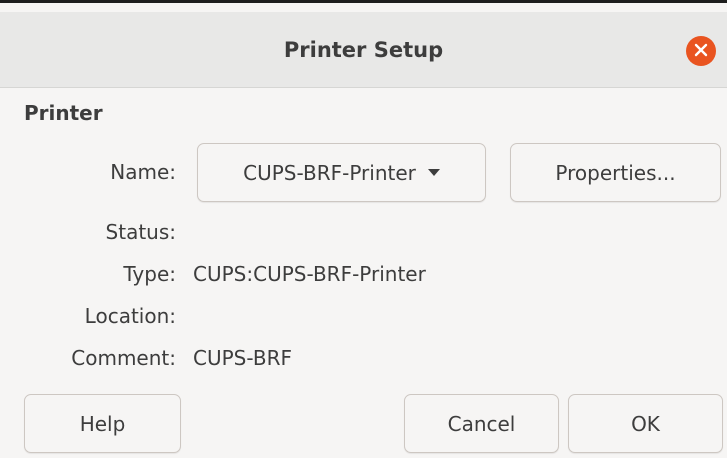 The height and width of the screenshot is (458, 727). What do you see at coordinates (309, 274) in the screenshot?
I see `type-value: CUPS:CUPS-BRF-Printer` at bounding box center [309, 274].